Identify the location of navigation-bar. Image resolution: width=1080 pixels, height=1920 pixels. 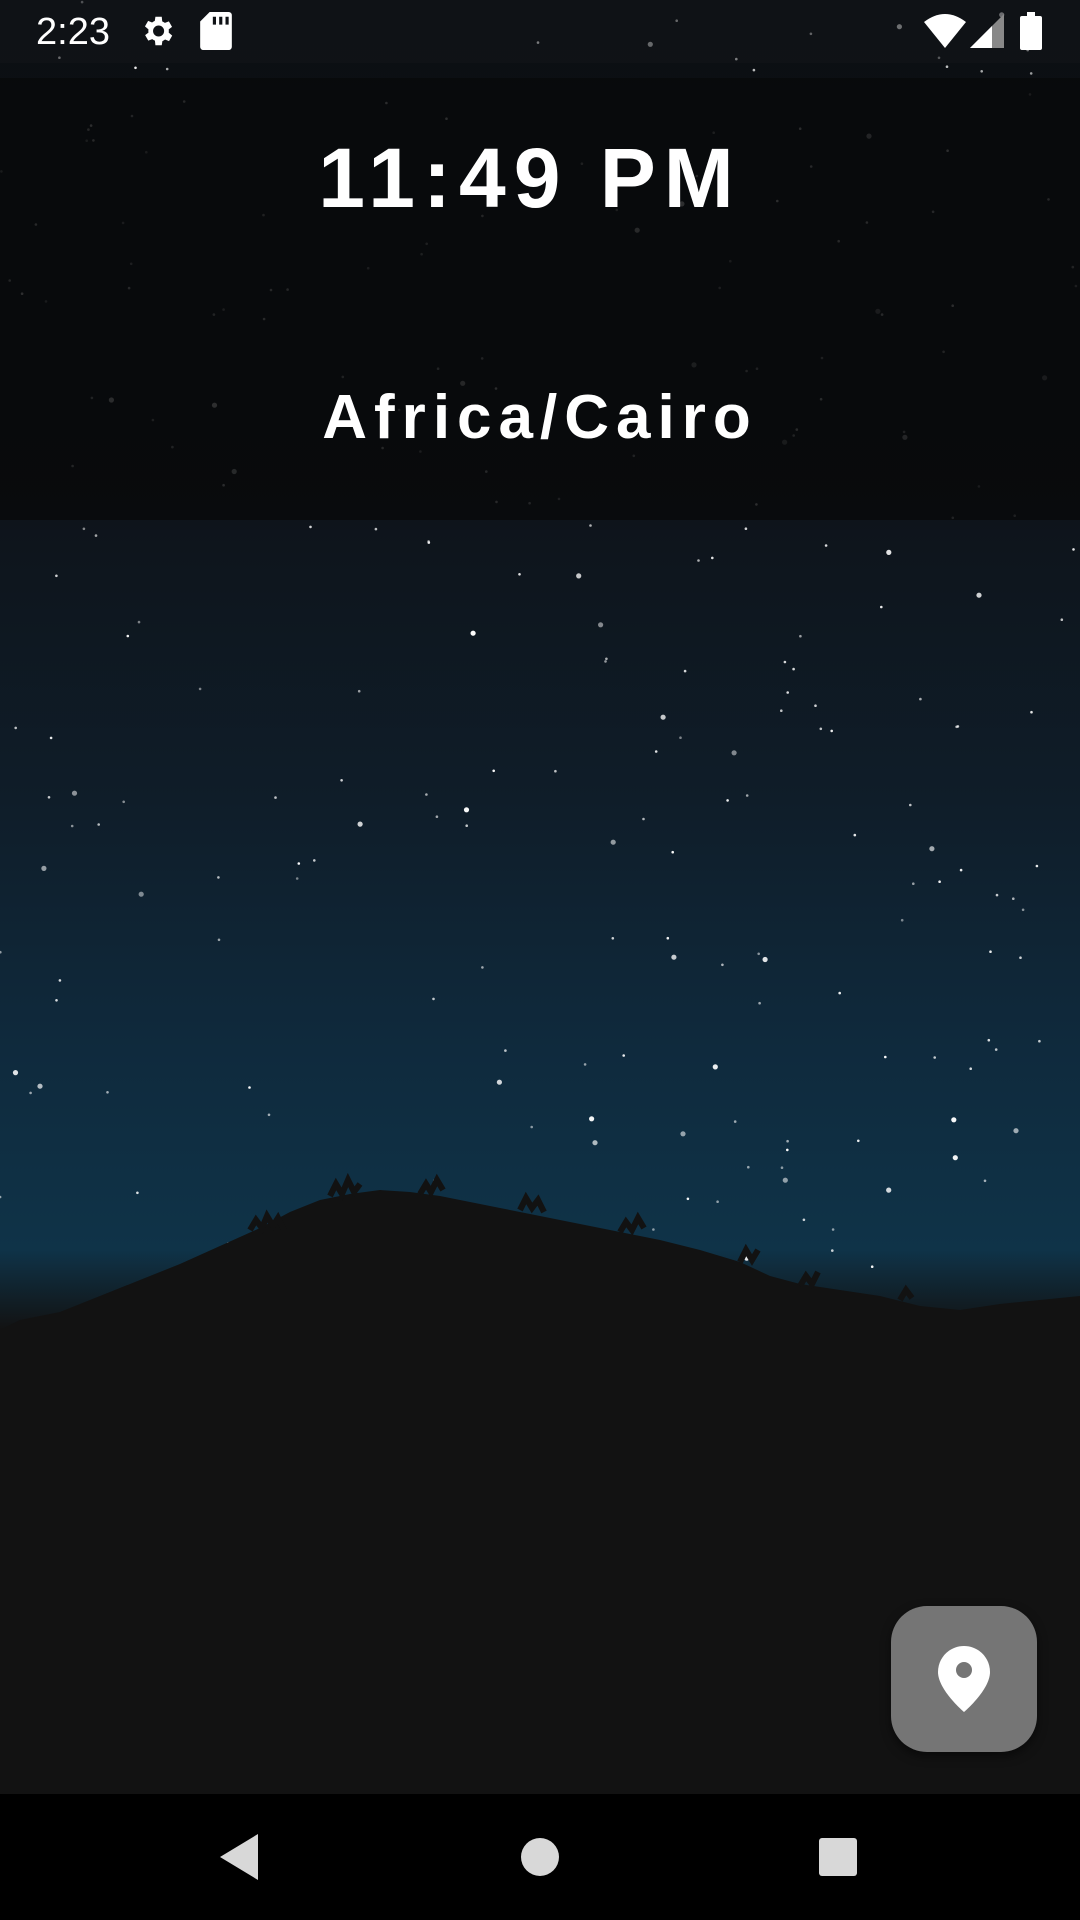
(540, 1857).